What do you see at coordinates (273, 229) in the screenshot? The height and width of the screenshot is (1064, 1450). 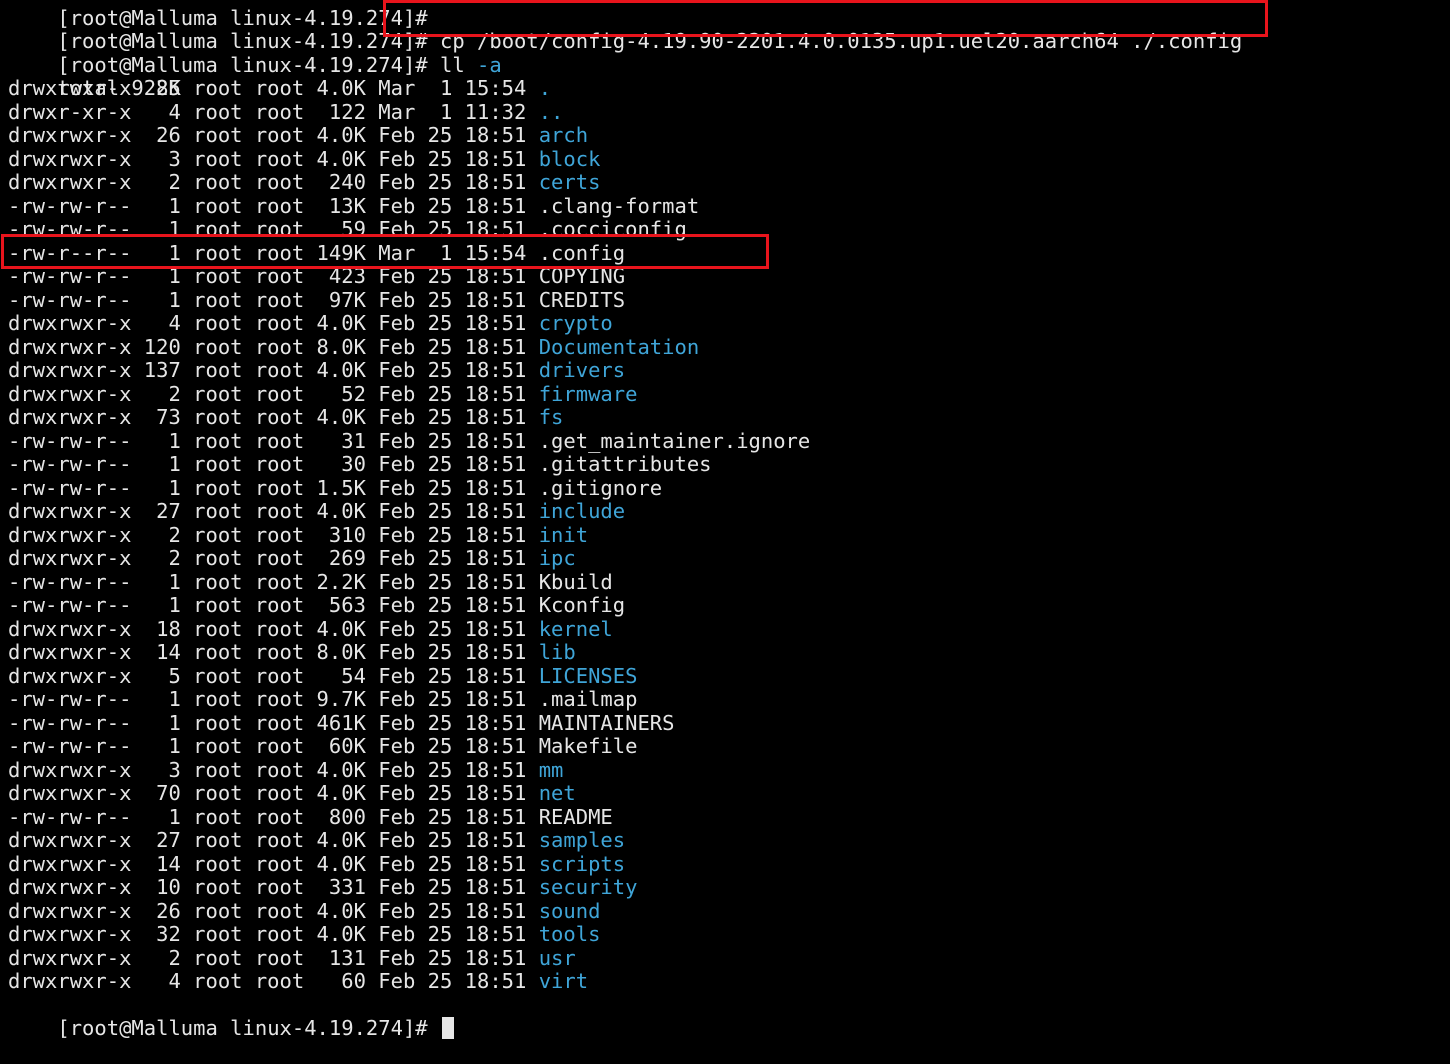 I see `listing-row-meta: -rw-rw-r-- 1 root root 59 Feb 25 18:51` at bounding box center [273, 229].